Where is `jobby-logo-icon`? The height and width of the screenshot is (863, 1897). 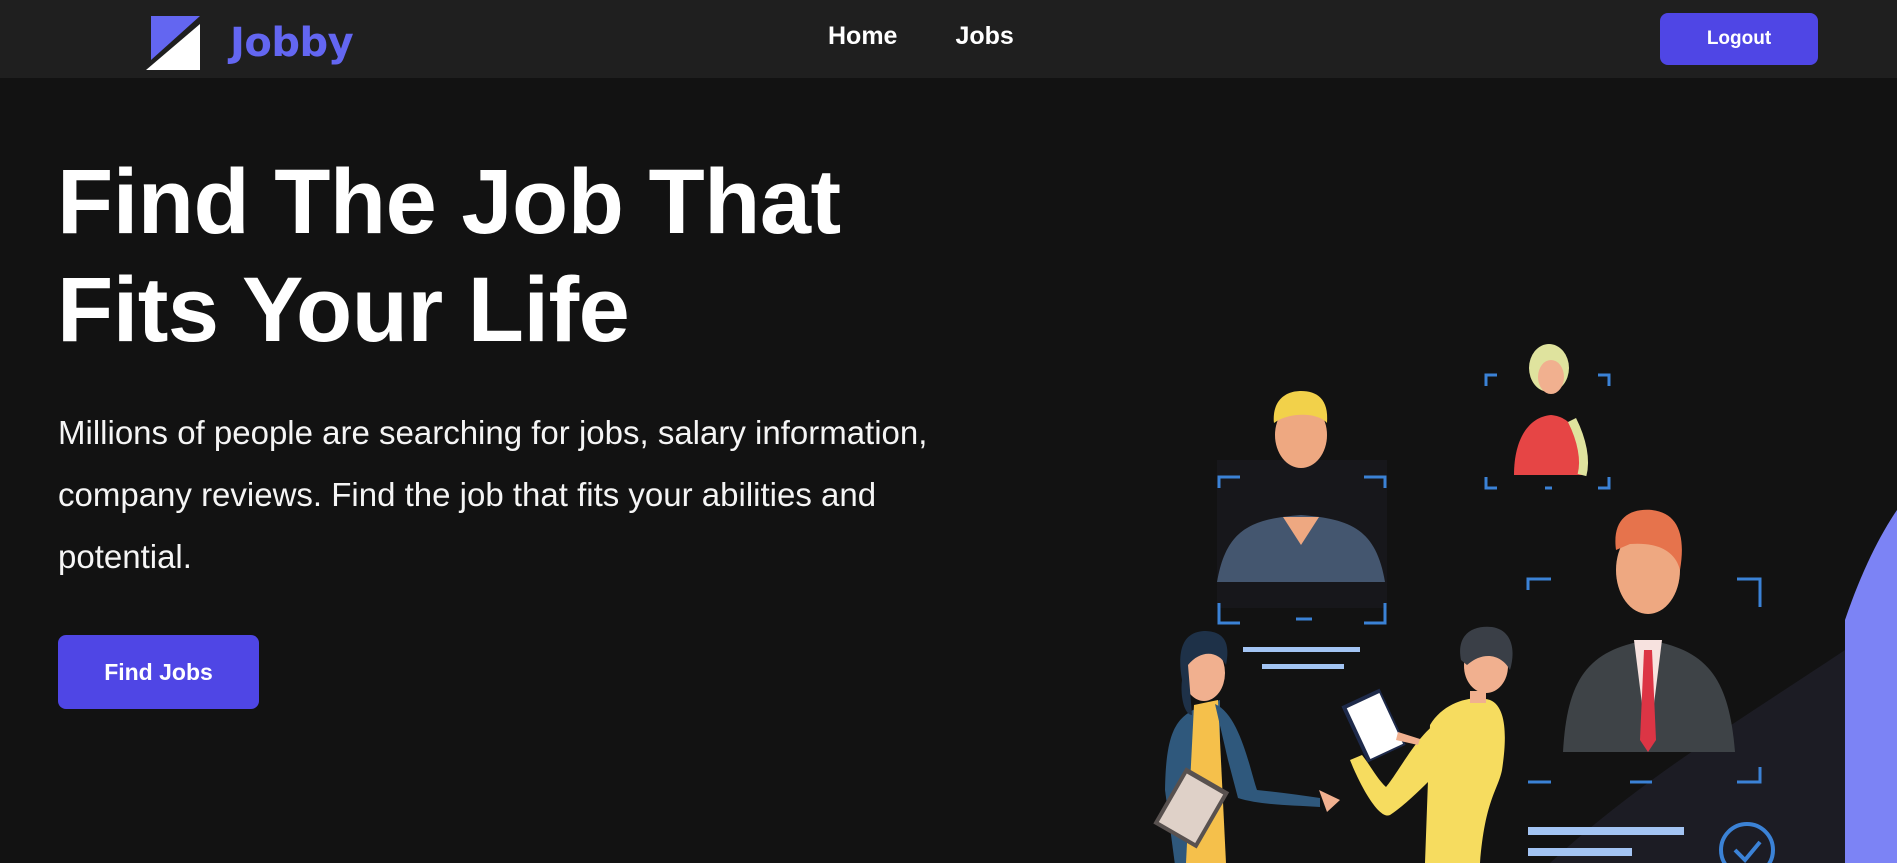
jobby-logo-icon is located at coordinates (173, 43).